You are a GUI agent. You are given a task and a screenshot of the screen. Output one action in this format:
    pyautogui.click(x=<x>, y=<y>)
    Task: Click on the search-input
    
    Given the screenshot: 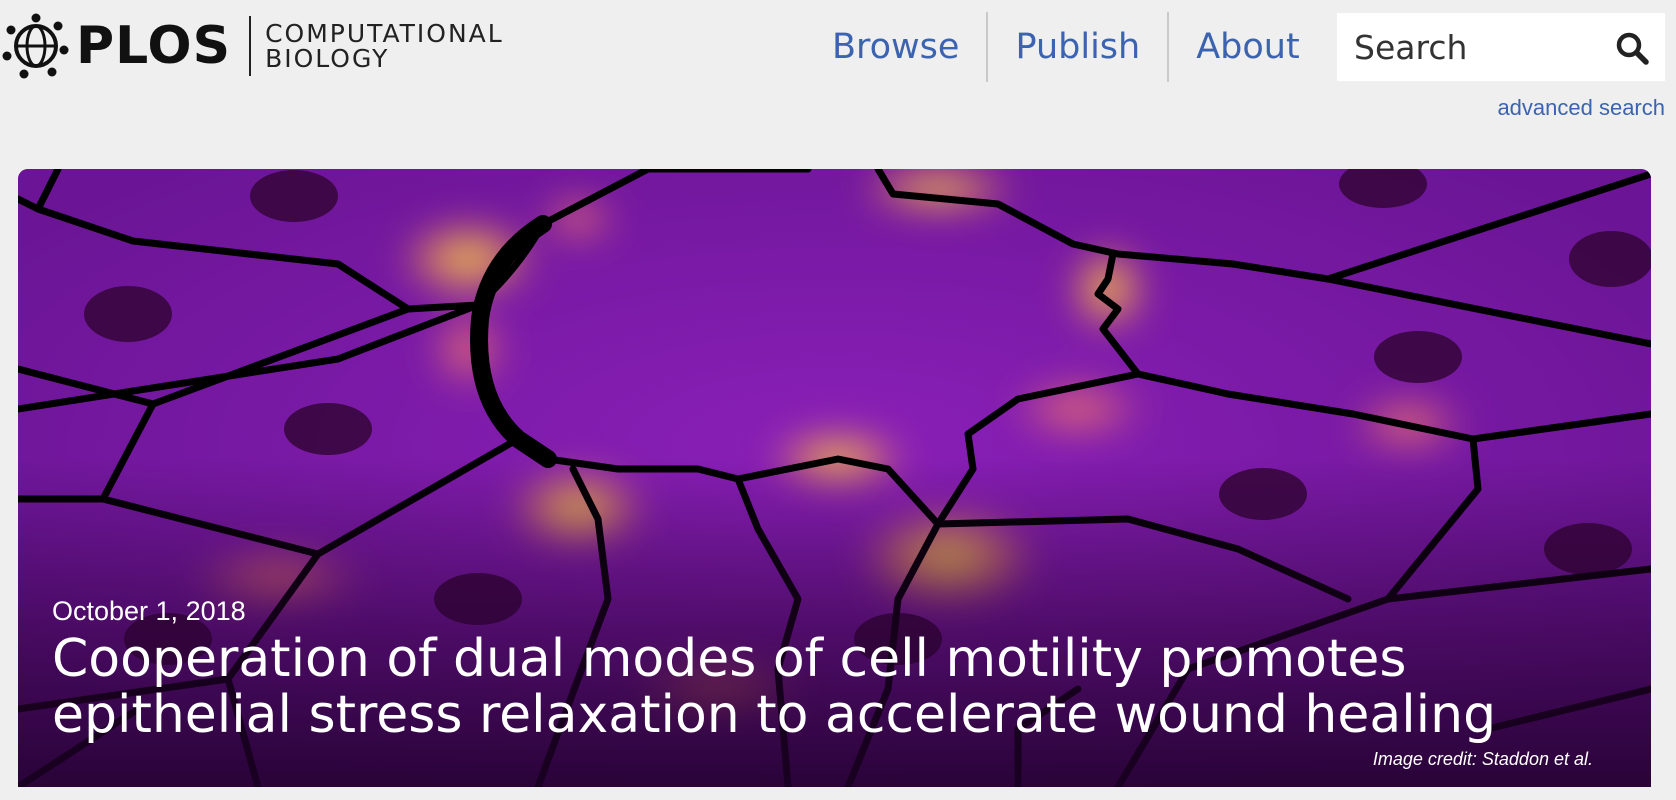 What is the action you would take?
    pyautogui.click(x=1467, y=47)
    